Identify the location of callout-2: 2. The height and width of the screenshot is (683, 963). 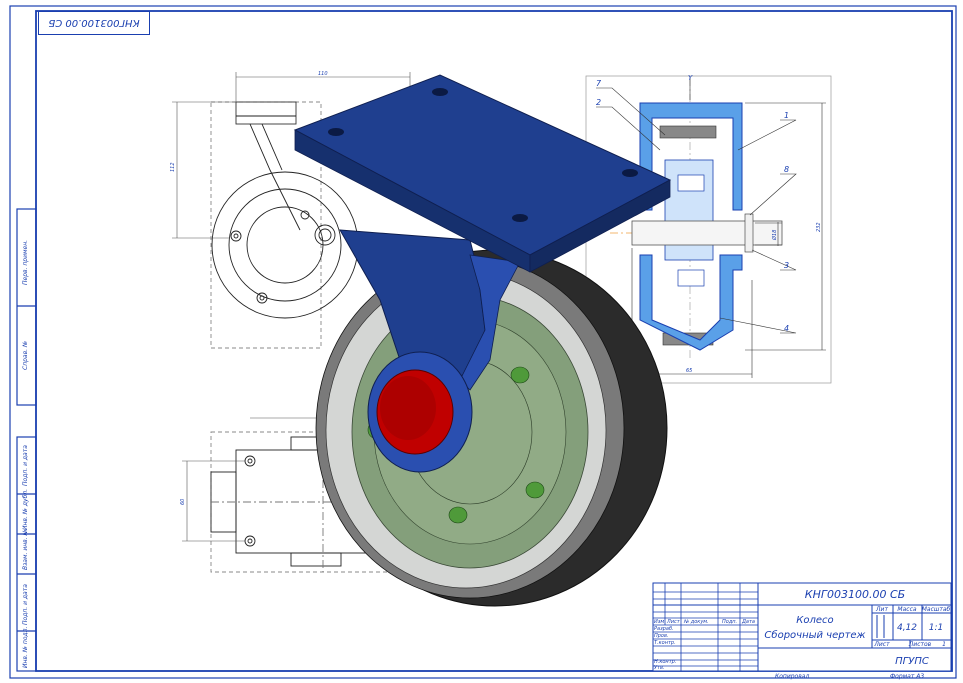
(598, 102).